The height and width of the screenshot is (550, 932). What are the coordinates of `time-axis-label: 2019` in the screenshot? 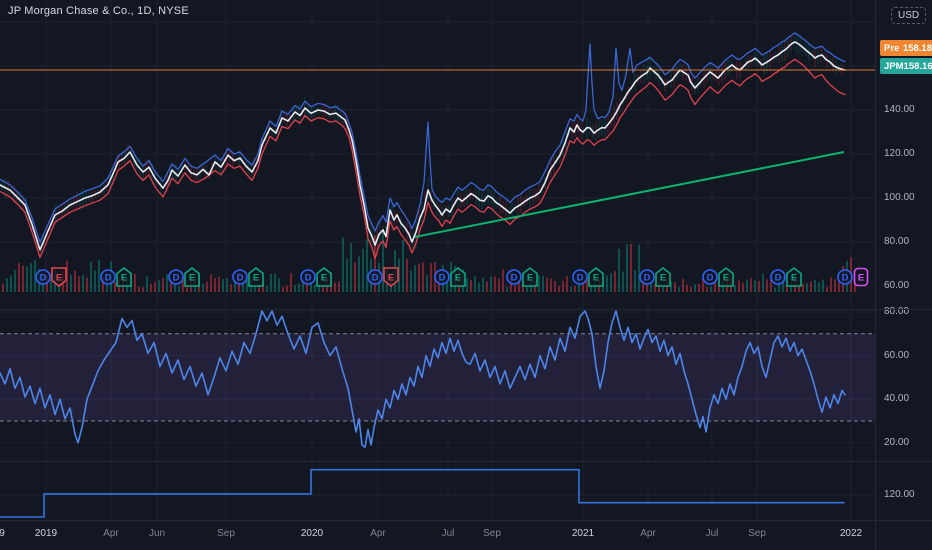 It's located at (46, 533).